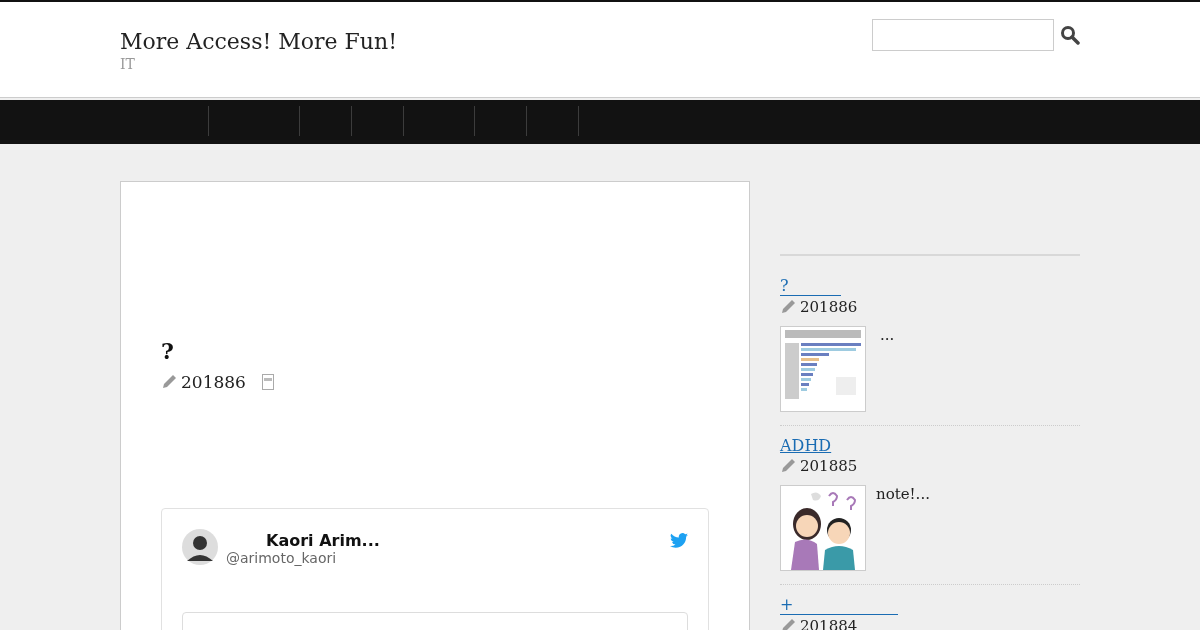 Image resolution: width=1200 pixels, height=630 pixels. What do you see at coordinates (1070, 35) in the screenshot?
I see `search-icon` at bounding box center [1070, 35].